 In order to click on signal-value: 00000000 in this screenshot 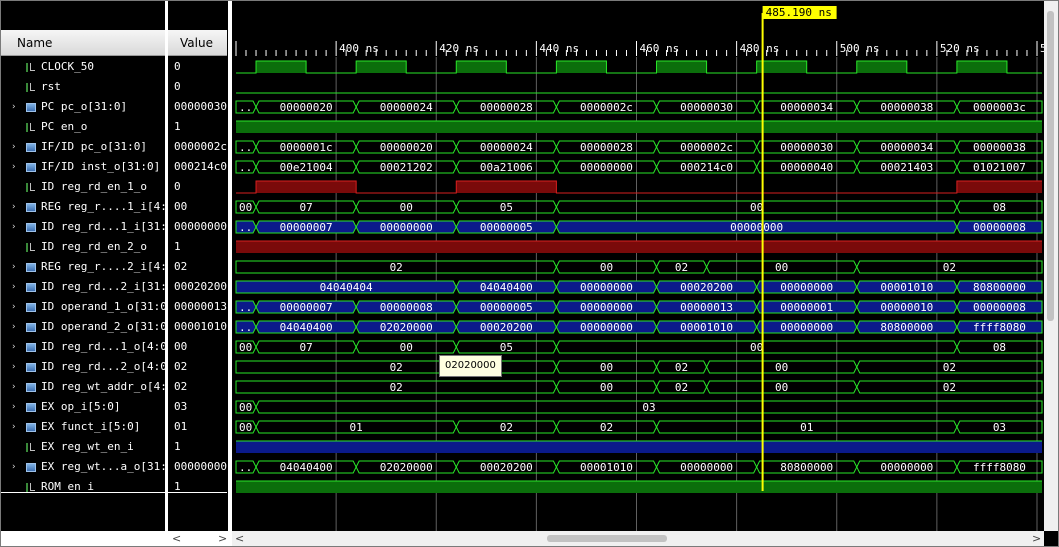, I will do `click(200, 466)`.